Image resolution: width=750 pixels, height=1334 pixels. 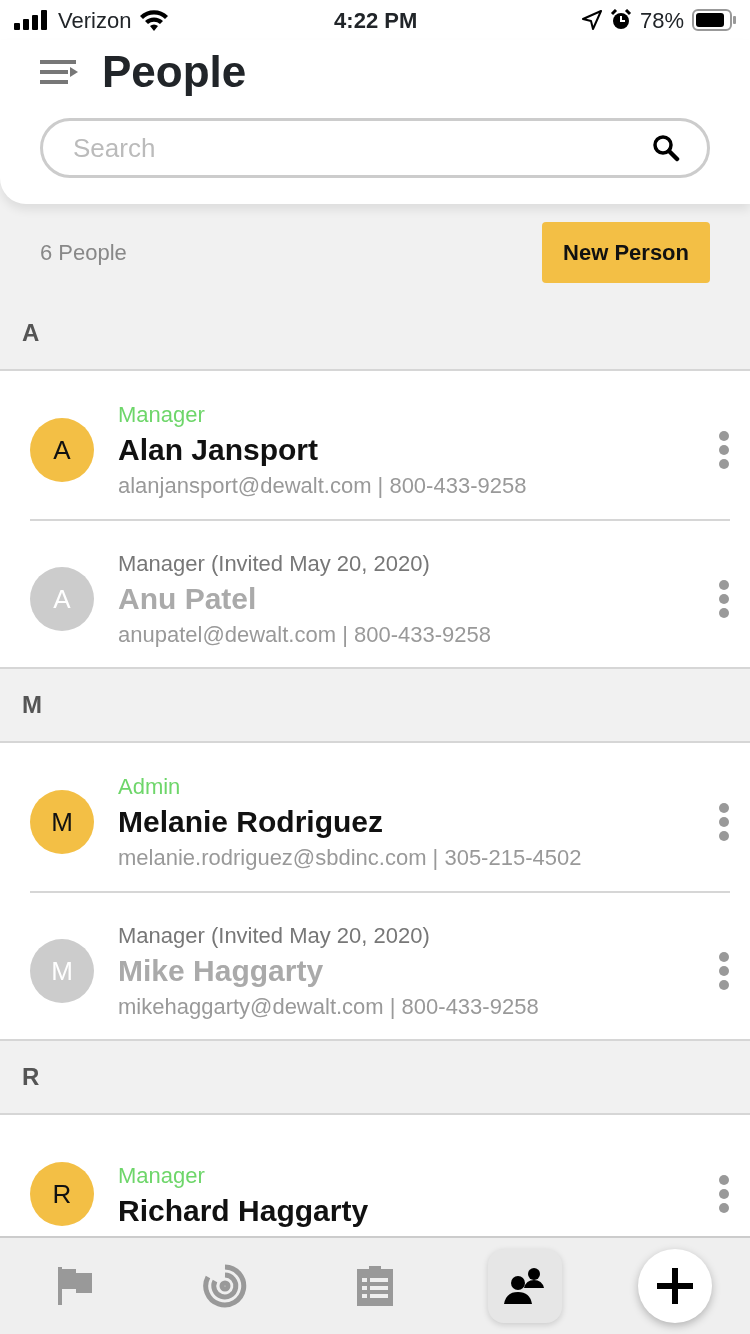 What do you see at coordinates (83, 253) in the screenshot?
I see `people-count: 6 People` at bounding box center [83, 253].